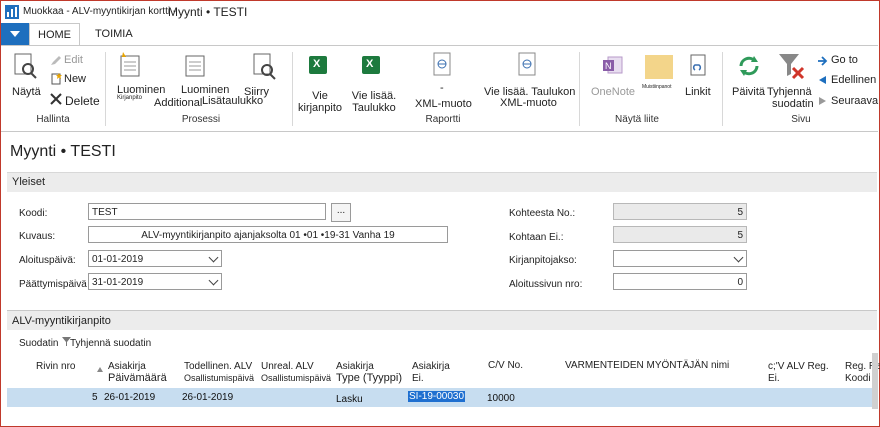 The width and height of the screenshot is (880, 427). Describe the element at coordinates (47, 260) in the screenshot. I see `aloituspaiva-label: Aloituspäivä:` at that location.